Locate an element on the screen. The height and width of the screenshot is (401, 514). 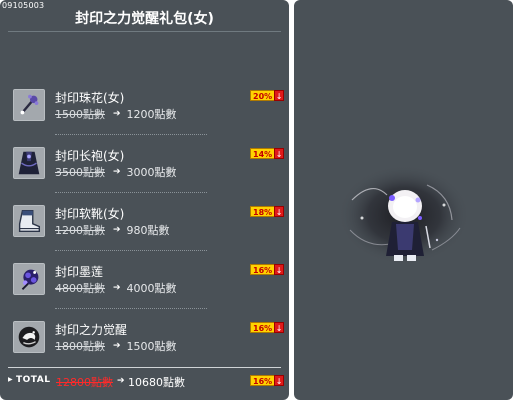
item-name: 封印软靴(女) is located at coordinates (90, 214).